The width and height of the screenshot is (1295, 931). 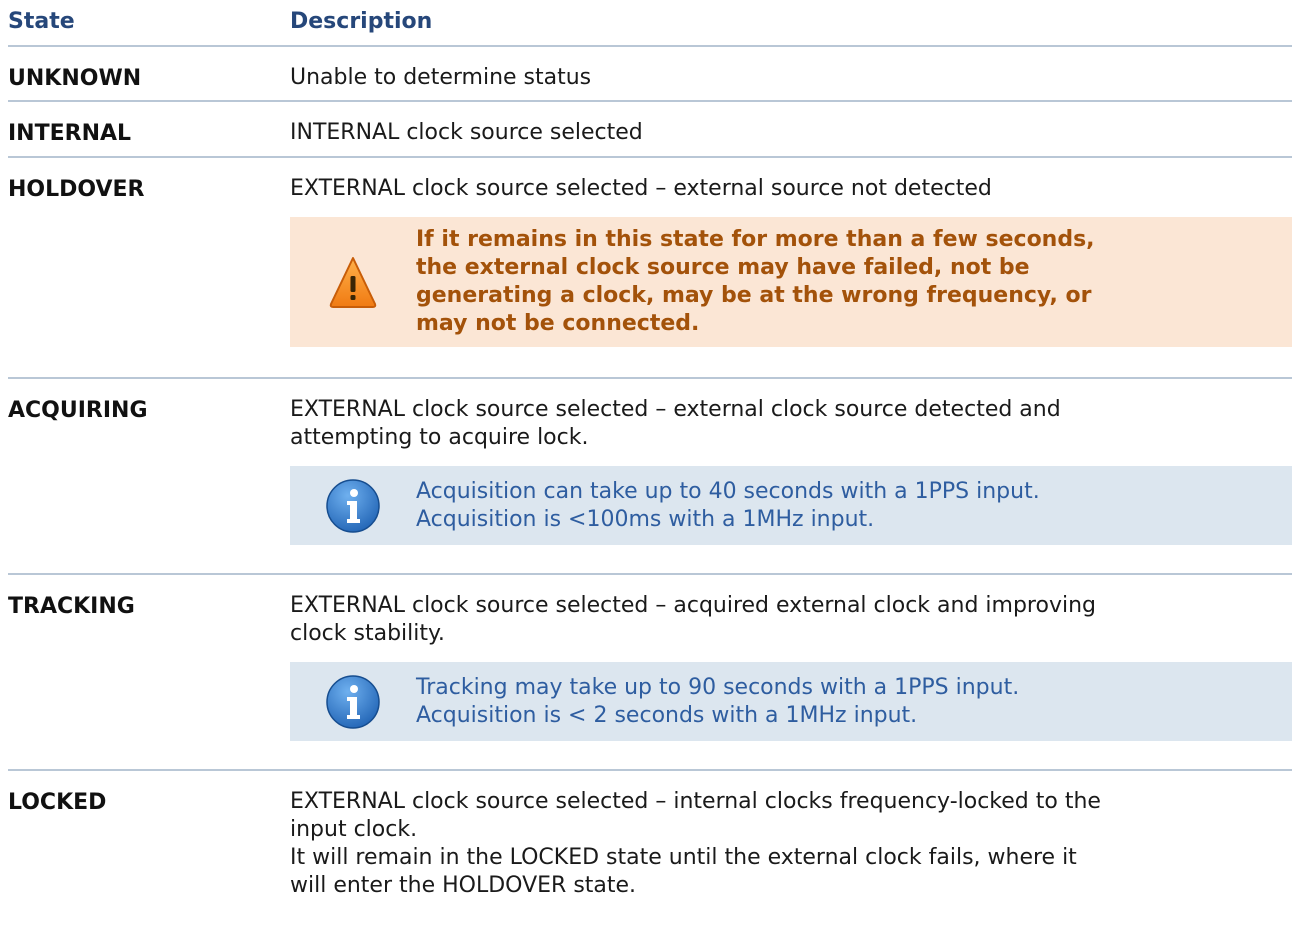 What do you see at coordinates (361, 21) in the screenshot?
I see `header-description: Description` at bounding box center [361, 21].